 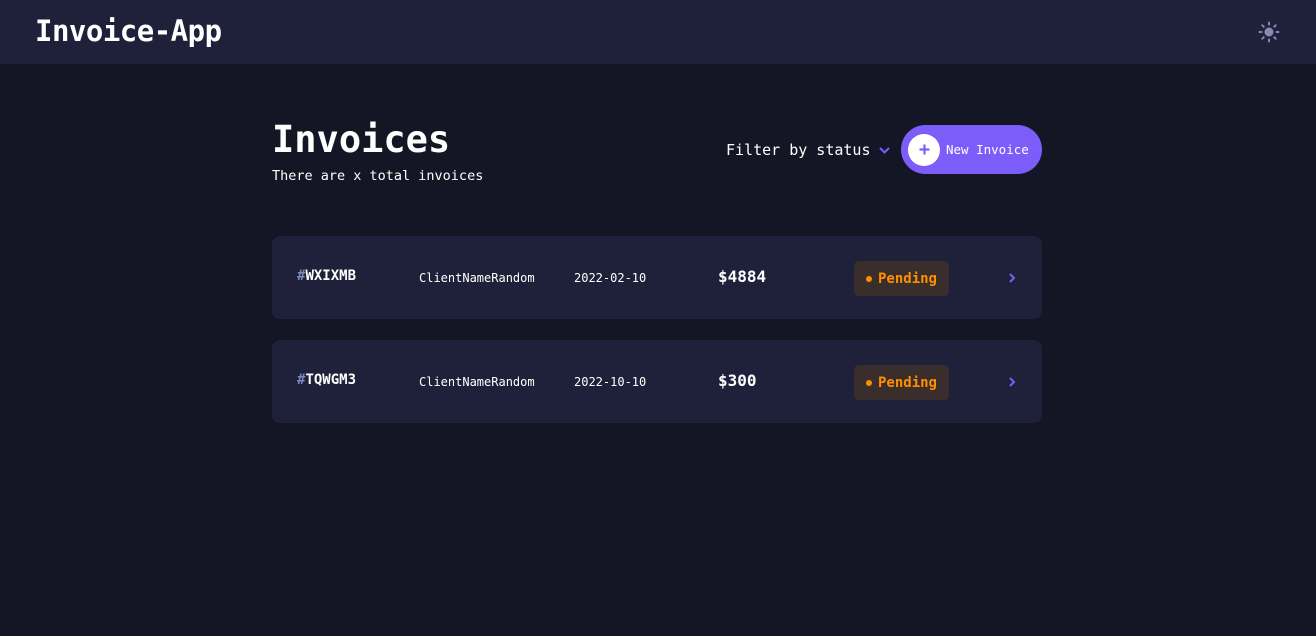 What do you see at coordinates (361, 139) in the screenshot?
I see `page-title: Invoices` at bounding box center [361, 139].